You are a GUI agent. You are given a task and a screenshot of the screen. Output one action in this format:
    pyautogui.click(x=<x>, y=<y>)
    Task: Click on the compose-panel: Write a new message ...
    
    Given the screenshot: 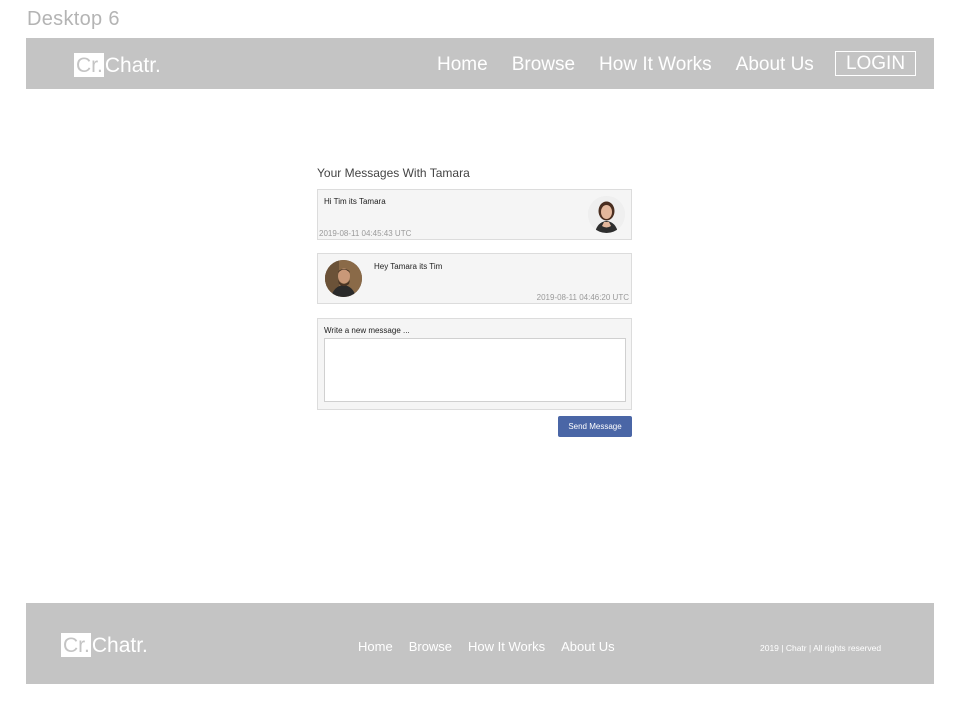 What is the action you would take?
    pyautogui.click(x=474, y=364)
    